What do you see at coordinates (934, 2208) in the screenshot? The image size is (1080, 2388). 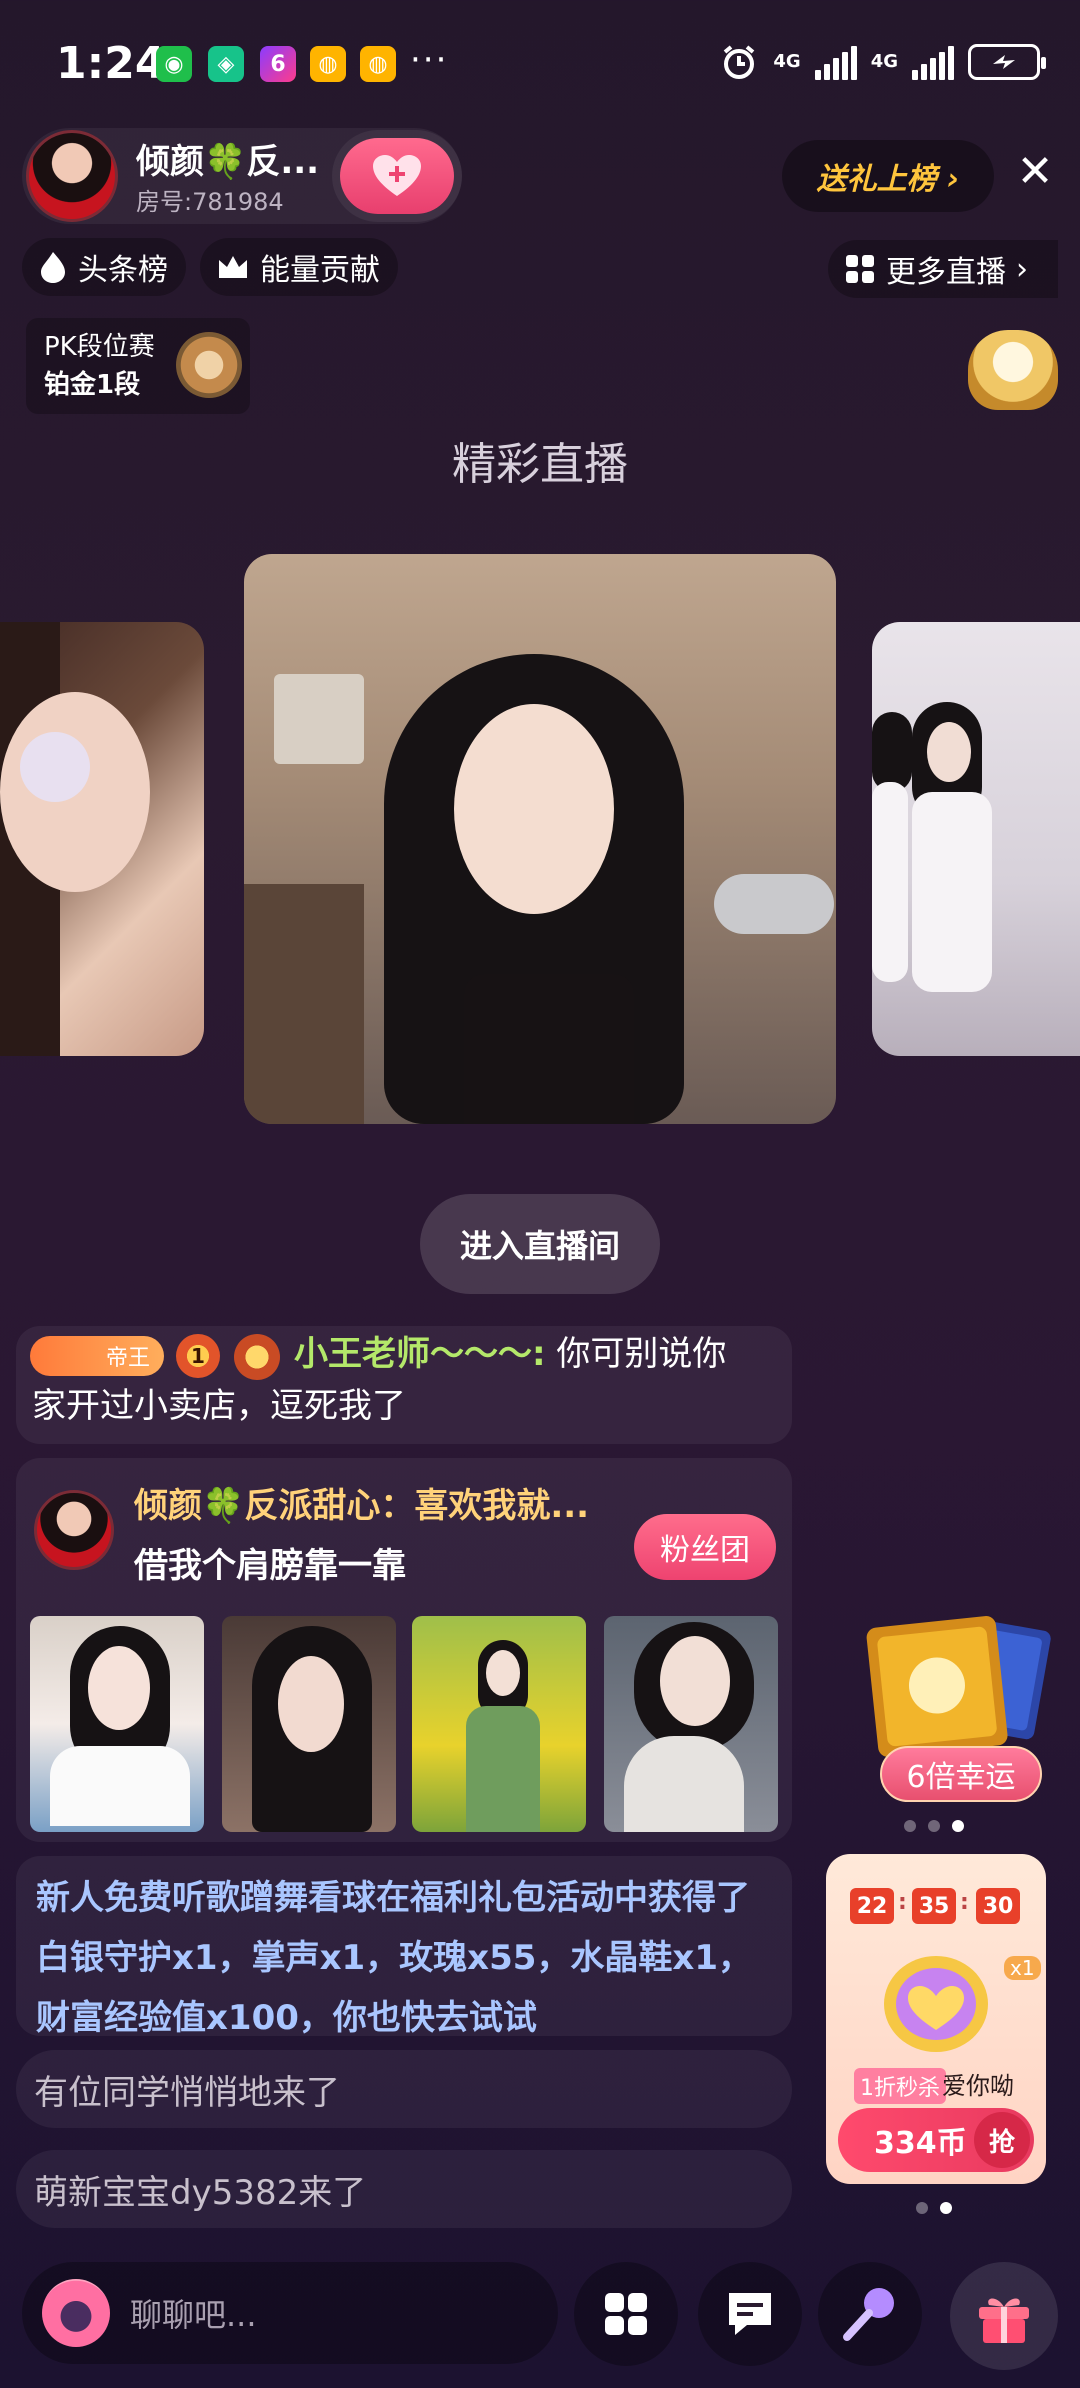 I see `flash-pager-dots` at bounding box center [934, 2208].